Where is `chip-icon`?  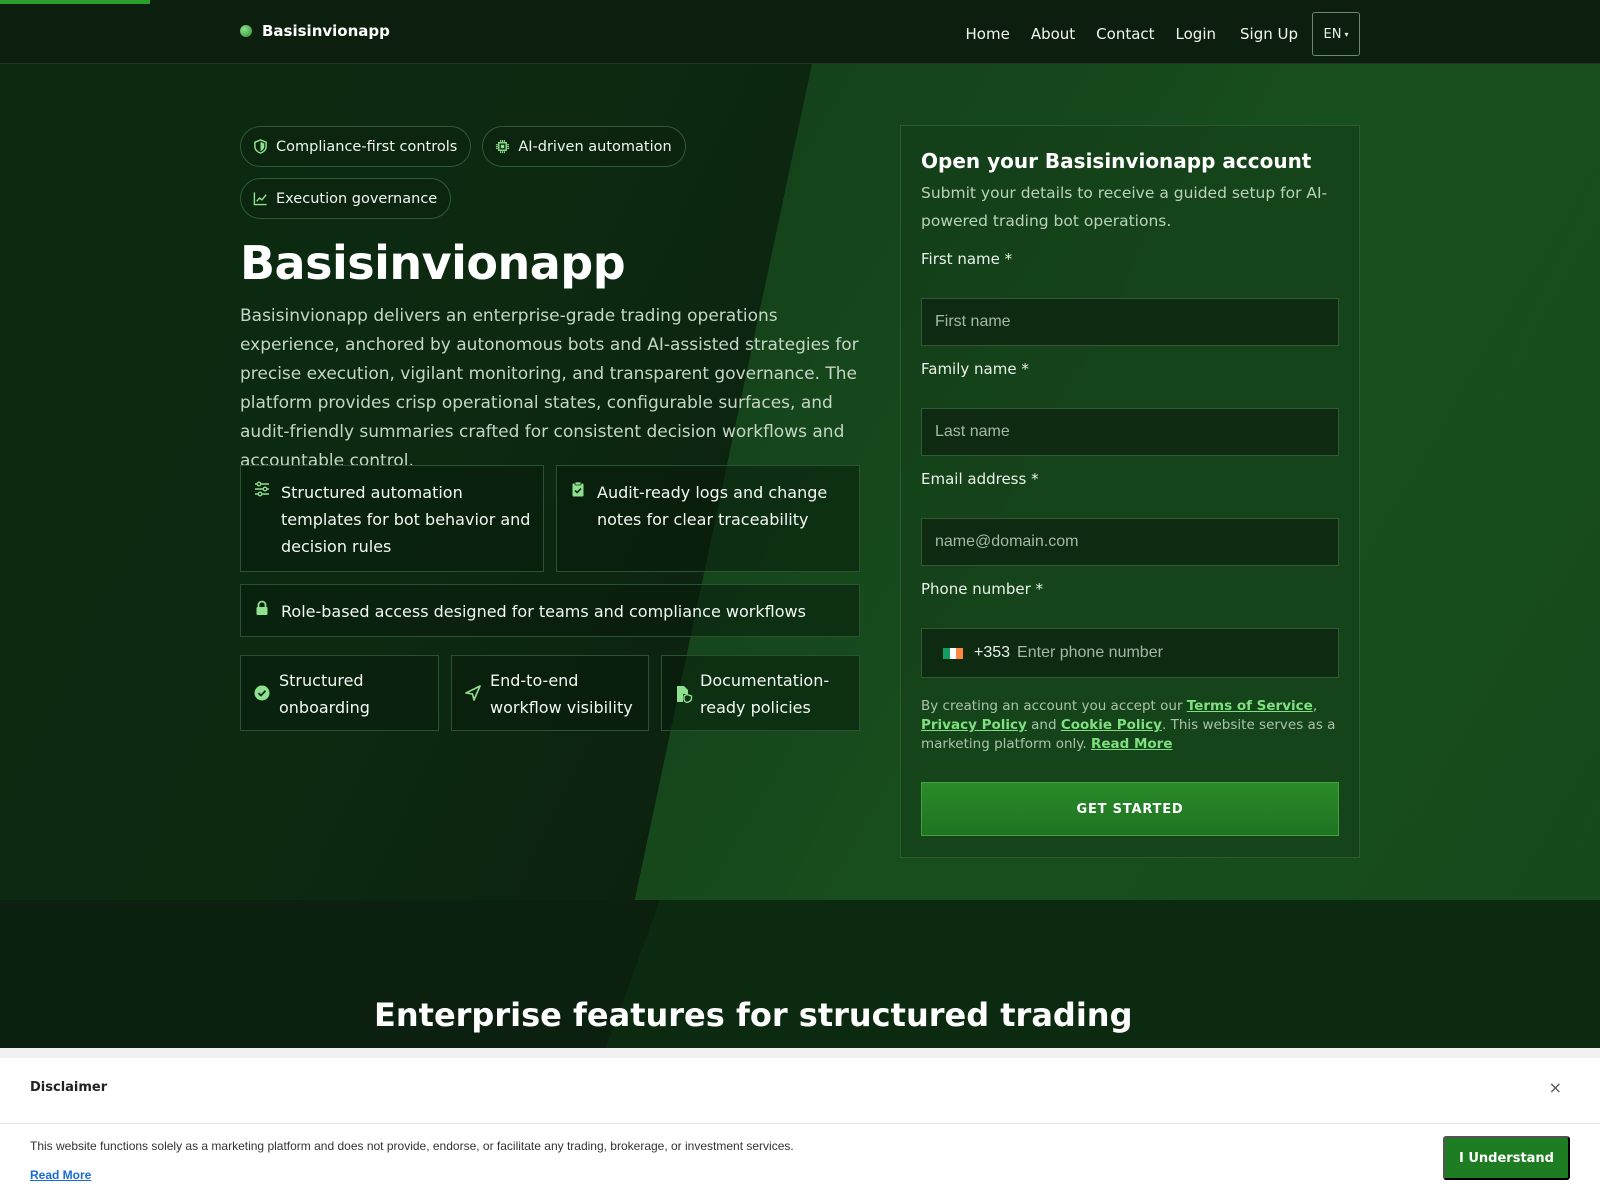
chip-icon is located at coordinates (503, 146).